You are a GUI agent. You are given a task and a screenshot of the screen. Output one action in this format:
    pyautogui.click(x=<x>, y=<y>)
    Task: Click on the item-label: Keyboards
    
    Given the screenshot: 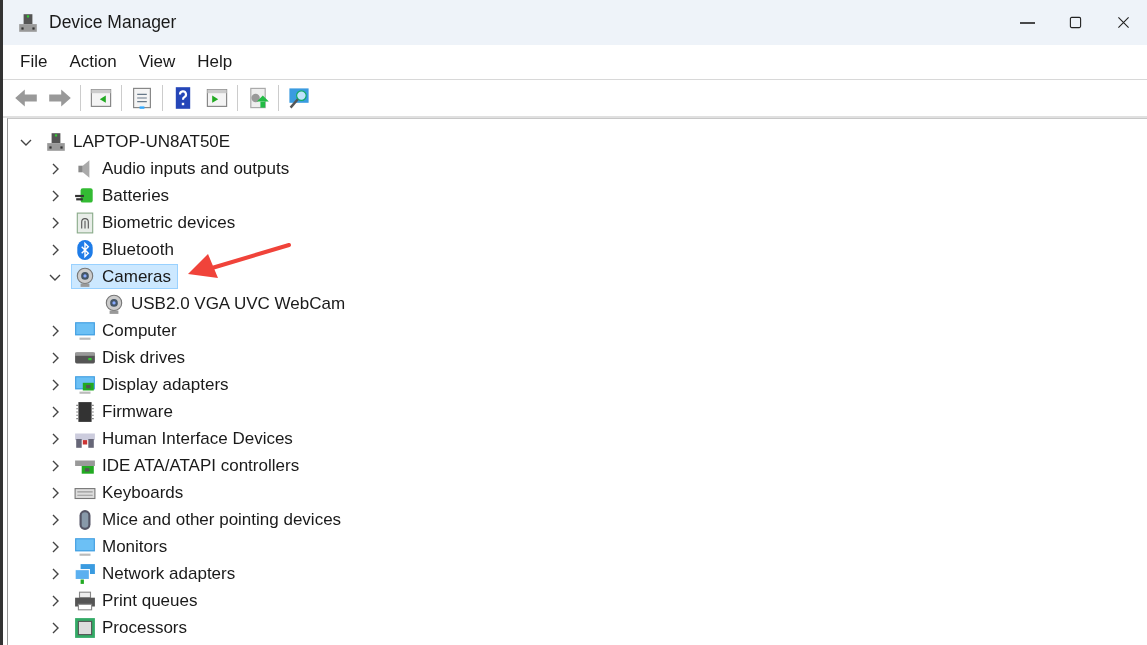 What is the action you would take?
    pyautogui.click(x=143, y=492)
    